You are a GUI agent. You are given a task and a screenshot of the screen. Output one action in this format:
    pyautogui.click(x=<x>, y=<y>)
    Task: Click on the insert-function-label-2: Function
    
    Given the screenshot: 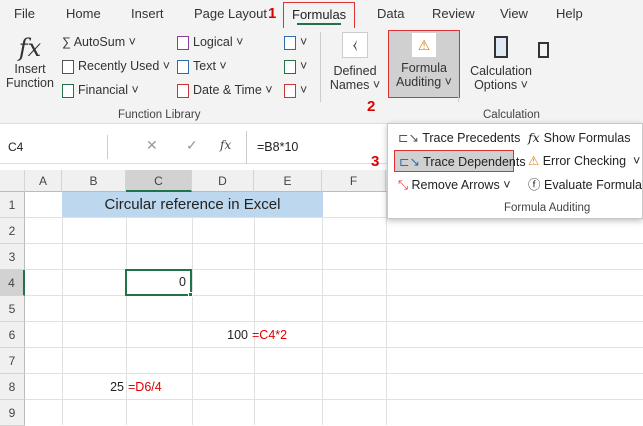 What is the action you would take?
    pyautogui.click(x=30, y=83)
    